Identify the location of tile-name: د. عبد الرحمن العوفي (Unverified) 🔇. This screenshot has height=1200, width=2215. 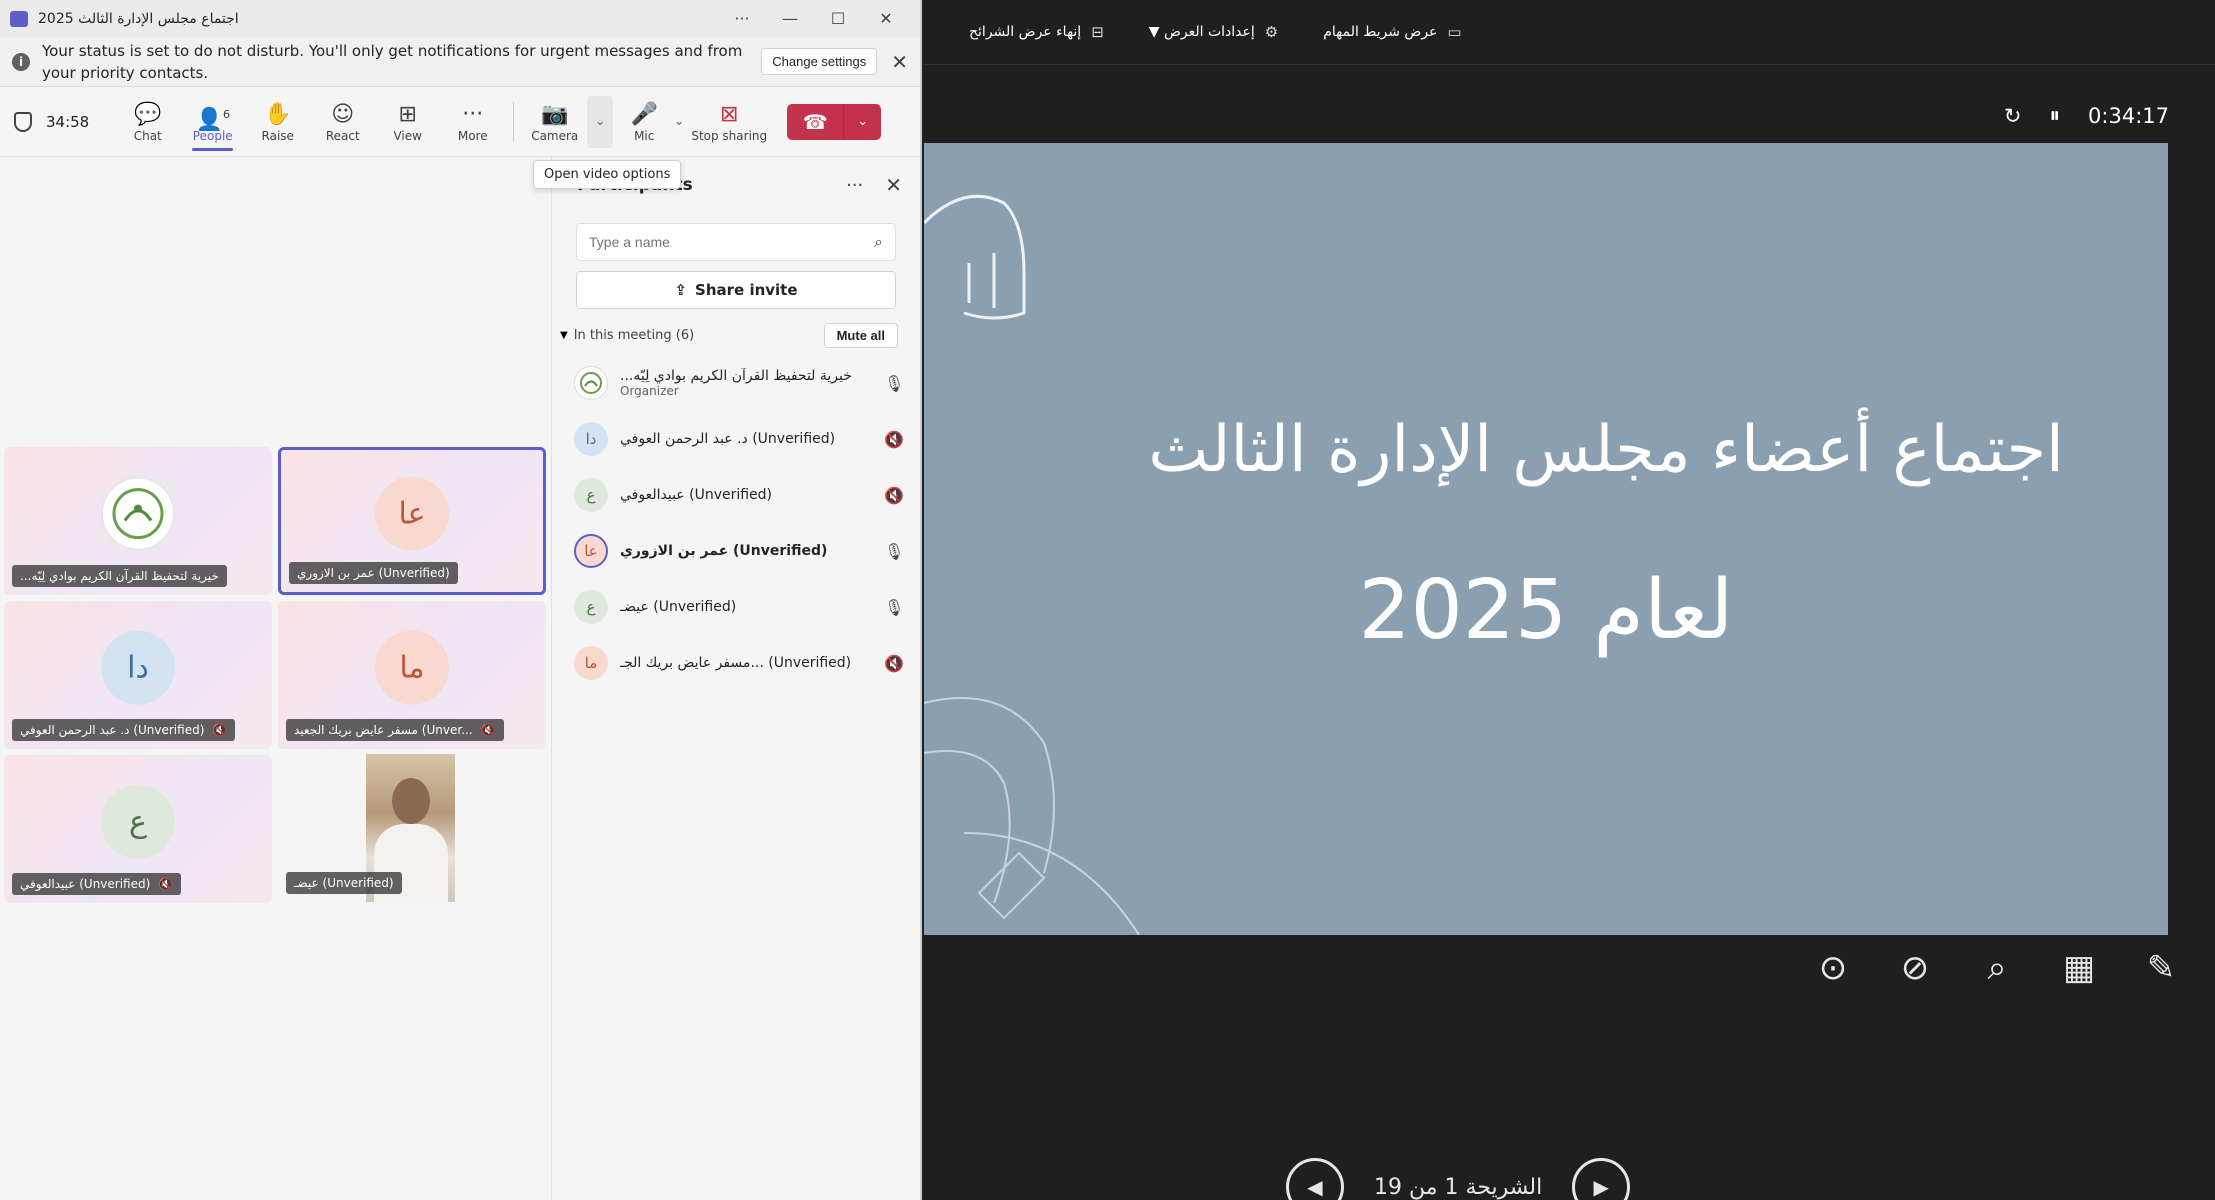
(124, 730).